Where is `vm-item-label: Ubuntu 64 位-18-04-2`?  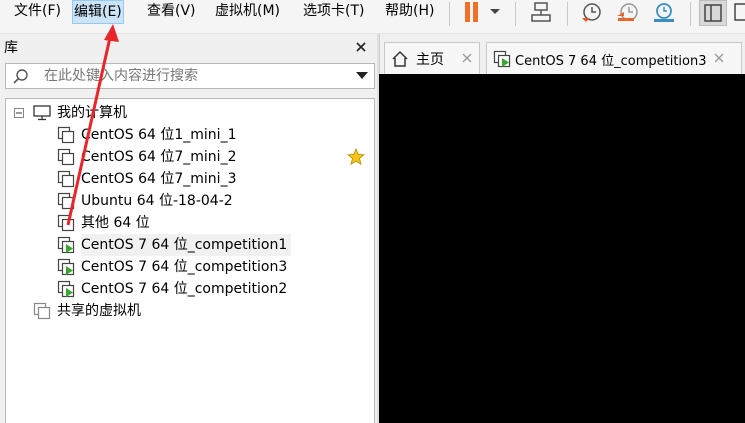
vm-item-label: Ubuntu 64 位-18-04-2 is located at coordinates (157, 201).